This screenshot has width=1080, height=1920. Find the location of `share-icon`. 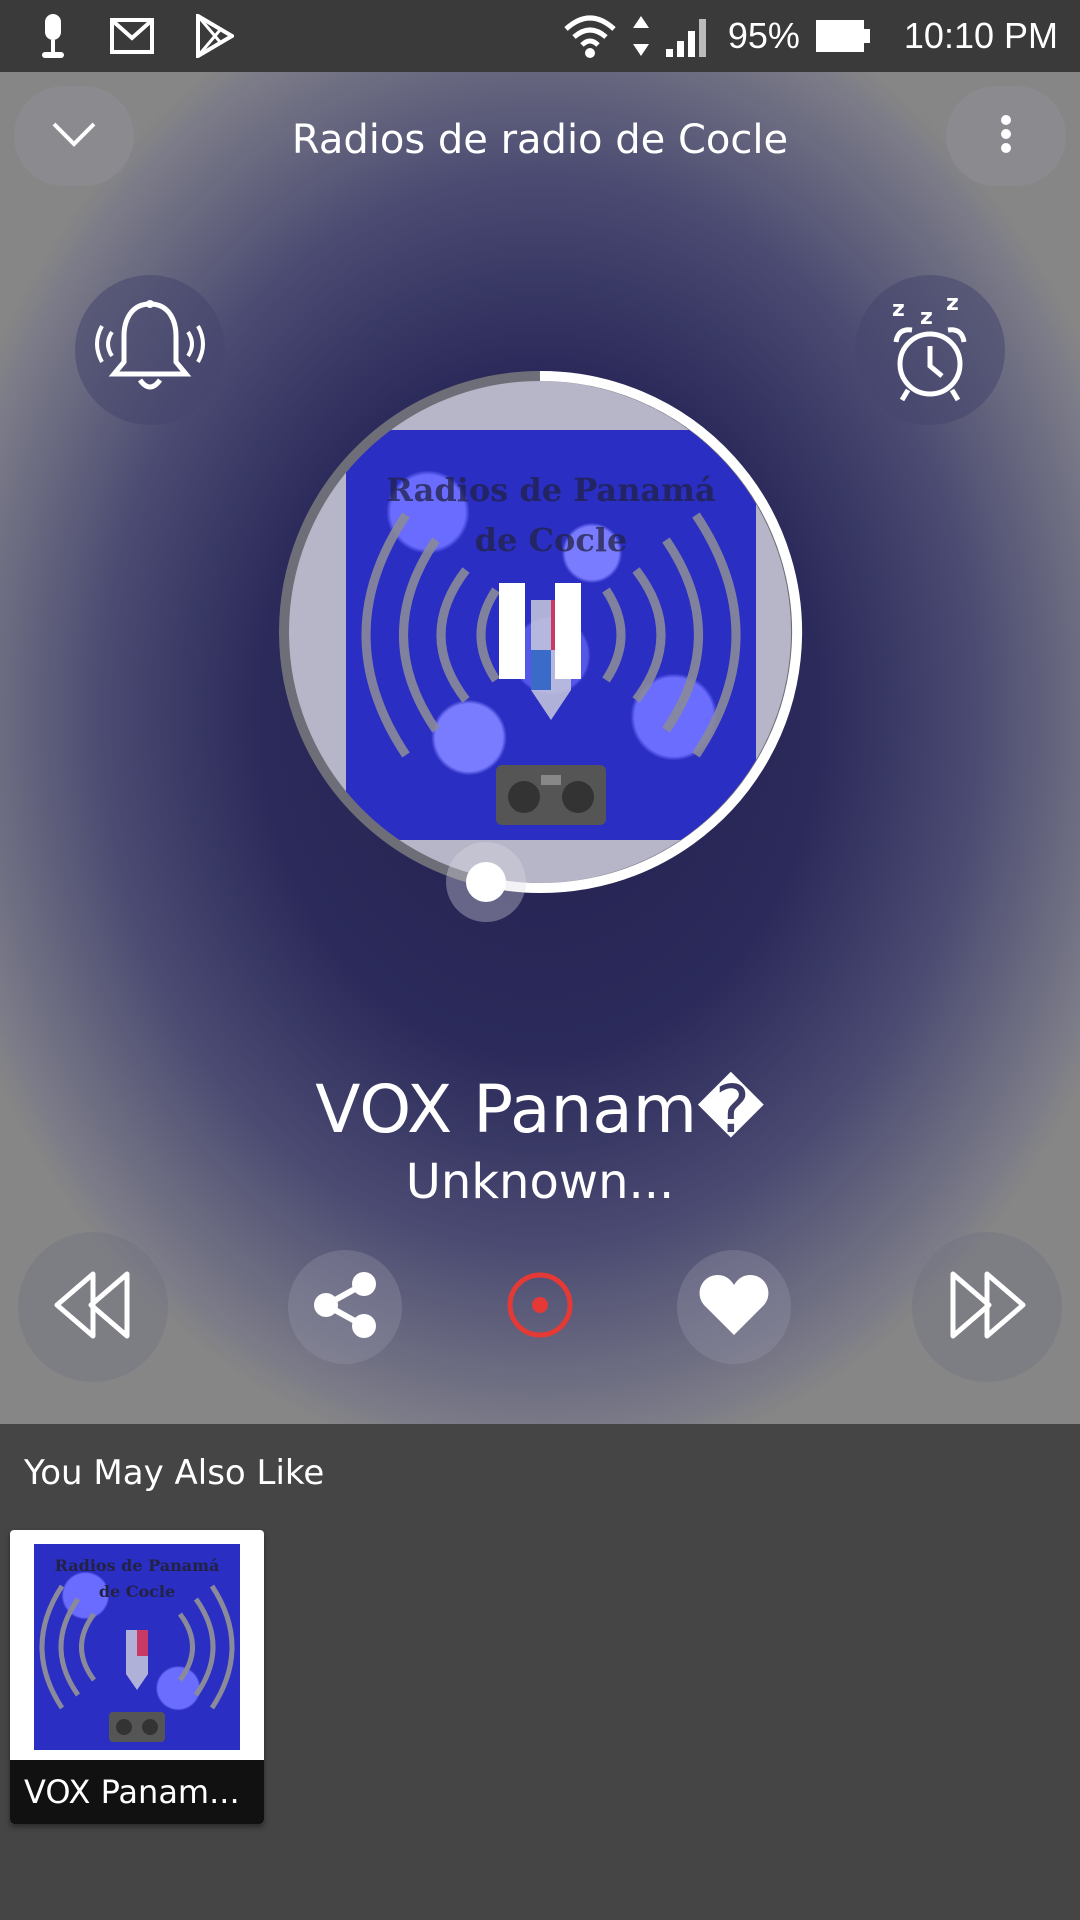

share-icon is located at coordinates (345, 1307).